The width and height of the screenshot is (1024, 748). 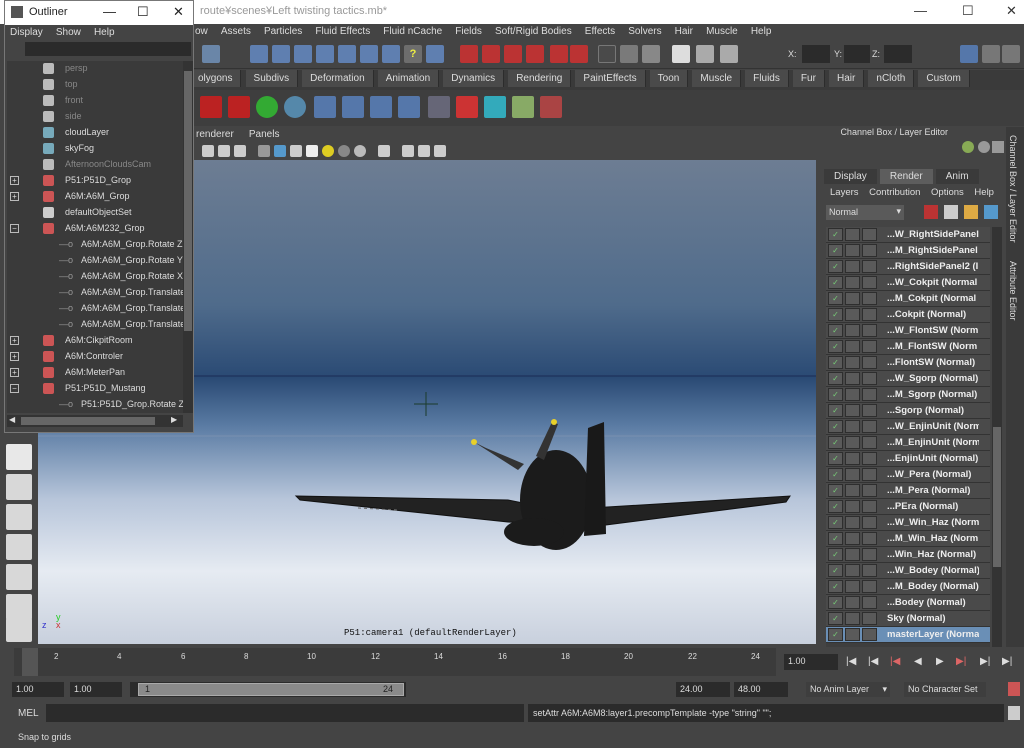 What do you see at coordinates (908, 491) in the screenshot?
I see `render-layer-row: ✓ ...M_Pera (Normal)` at bounding box center [908, 491].